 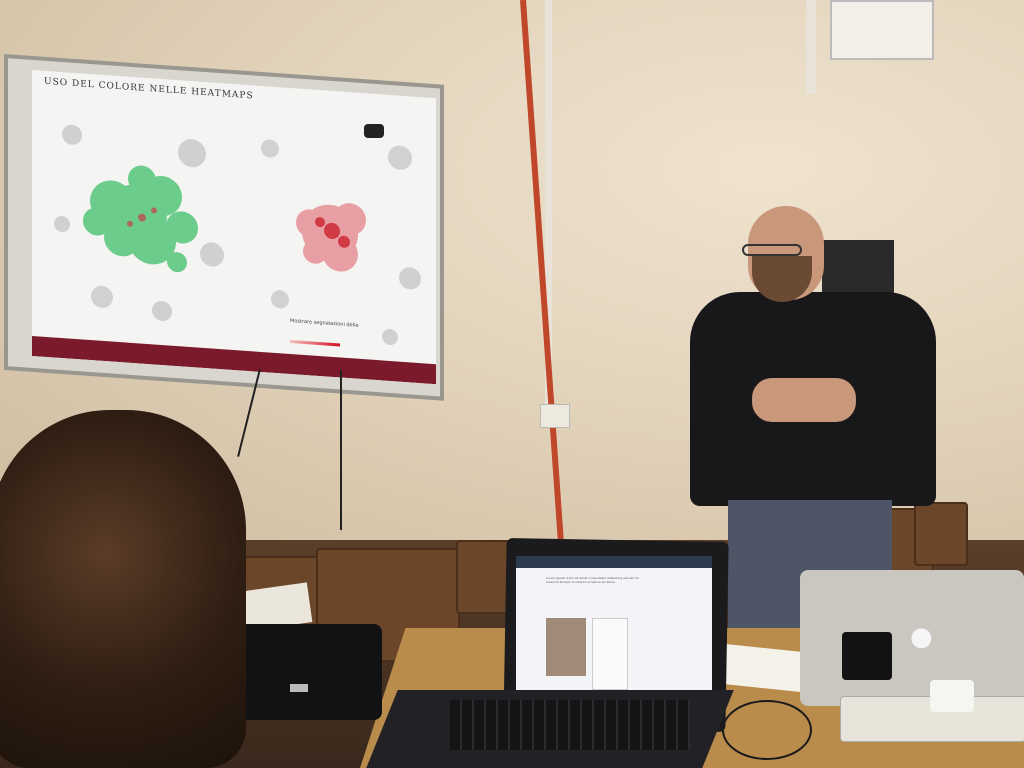 What do you see at coordinates (952, 696) in the screenshot?
I see `power-plug` at bounding box center [952, 696].